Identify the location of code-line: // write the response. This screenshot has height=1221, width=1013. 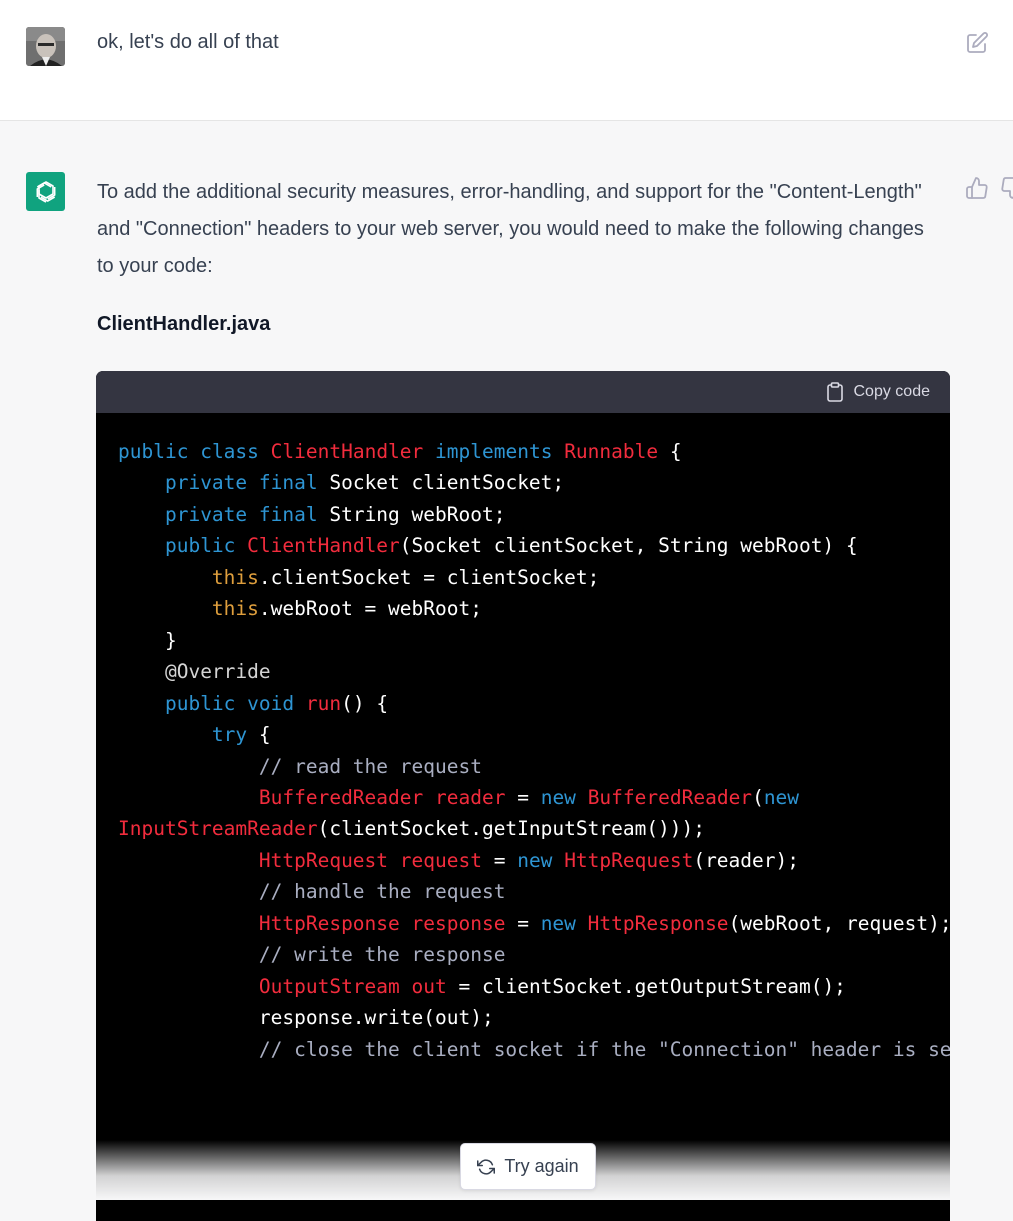
(382, 955).